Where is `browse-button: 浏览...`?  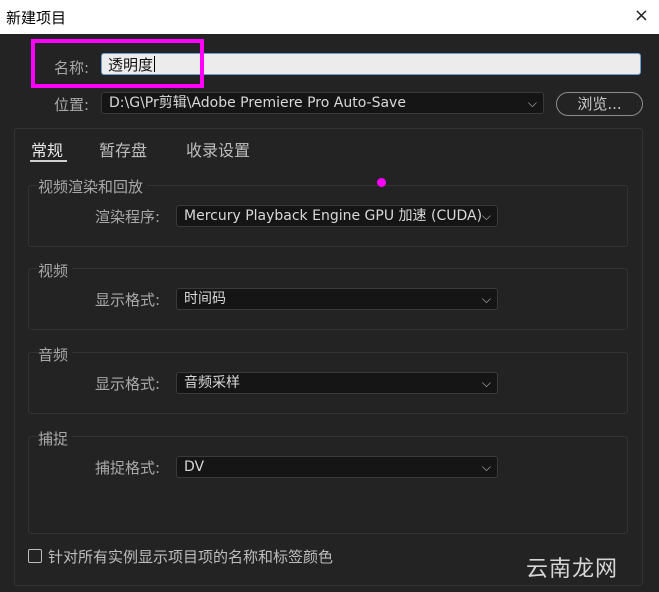
browse-button: 浏览... is located at coordinates (599, 104).